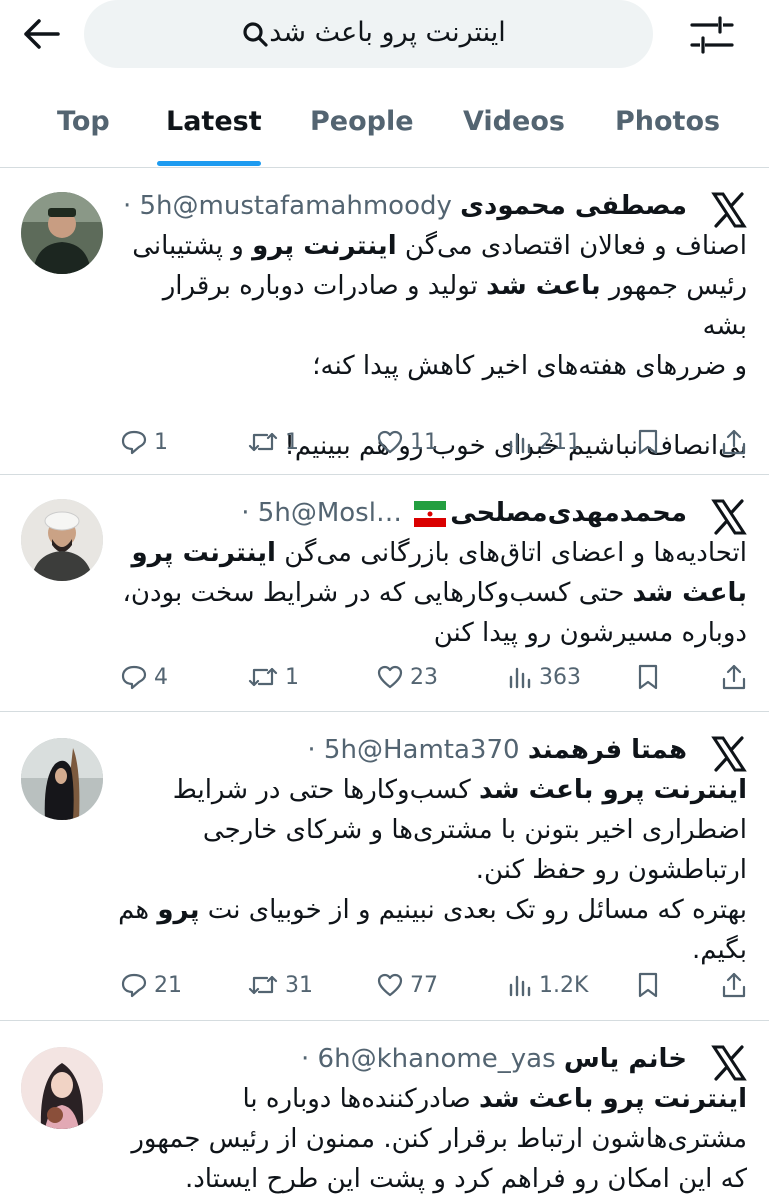 The height and width of the screenshot is (1200, 769). I want to click on display-name: مصطفی محمودی, so click(573, 206).